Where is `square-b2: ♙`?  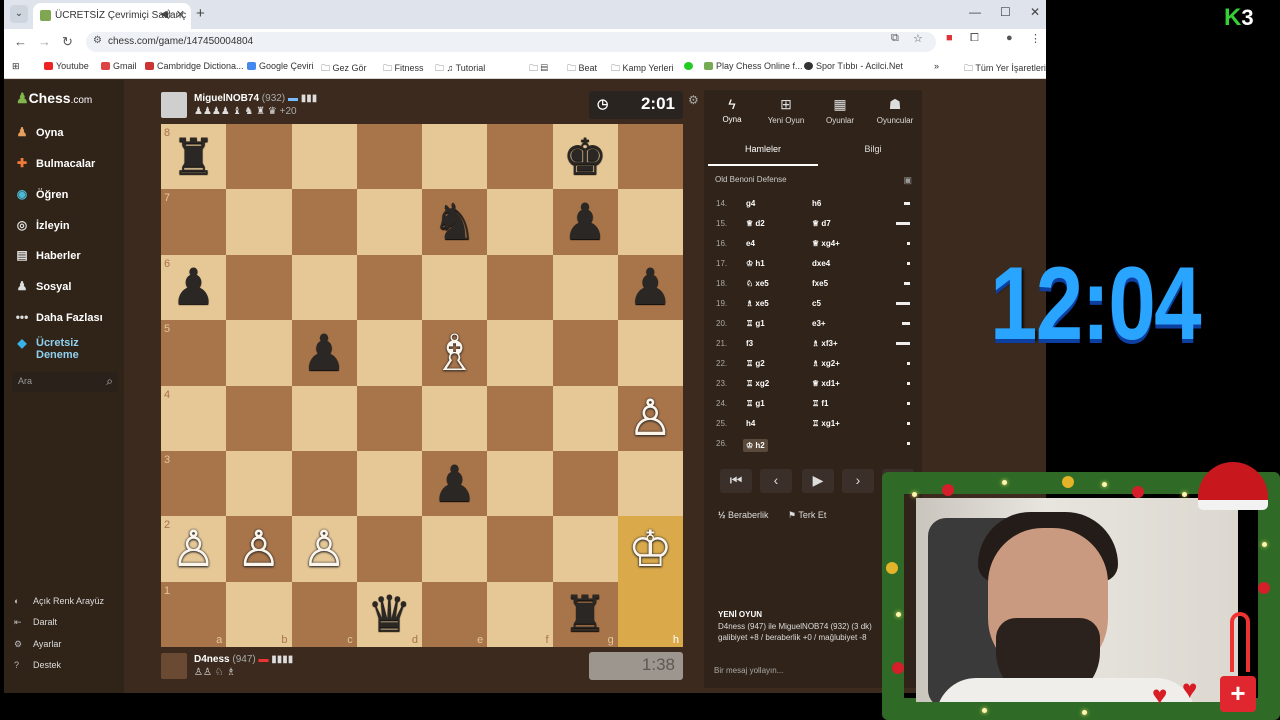 square-b2: ♙ is located at coordinates (259, 549).